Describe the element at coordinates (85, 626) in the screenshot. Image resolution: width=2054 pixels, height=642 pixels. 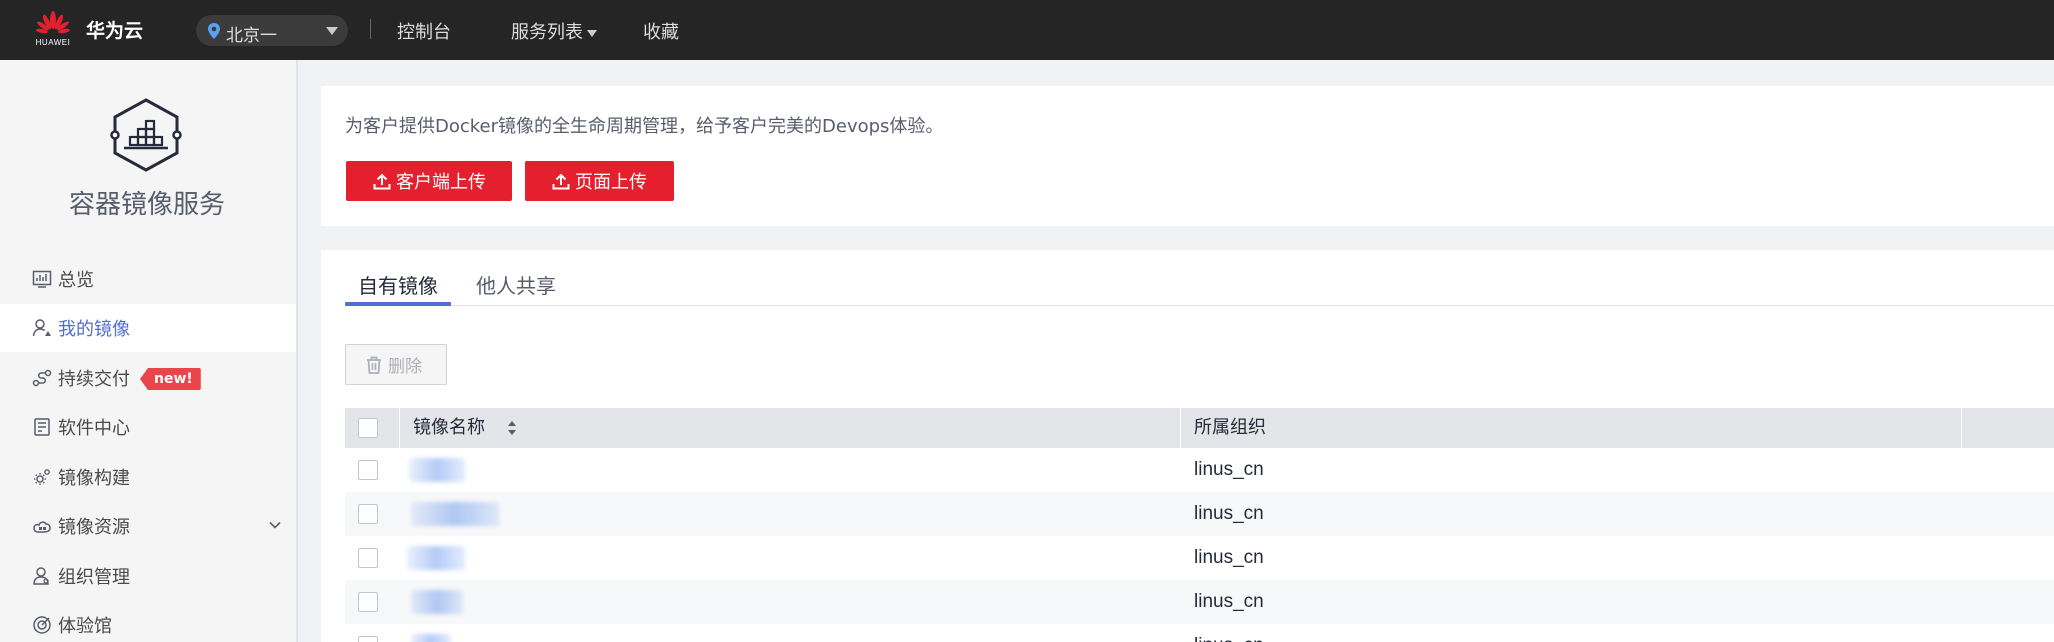
I see `sidebar-item-label: 体验馆` at that location.